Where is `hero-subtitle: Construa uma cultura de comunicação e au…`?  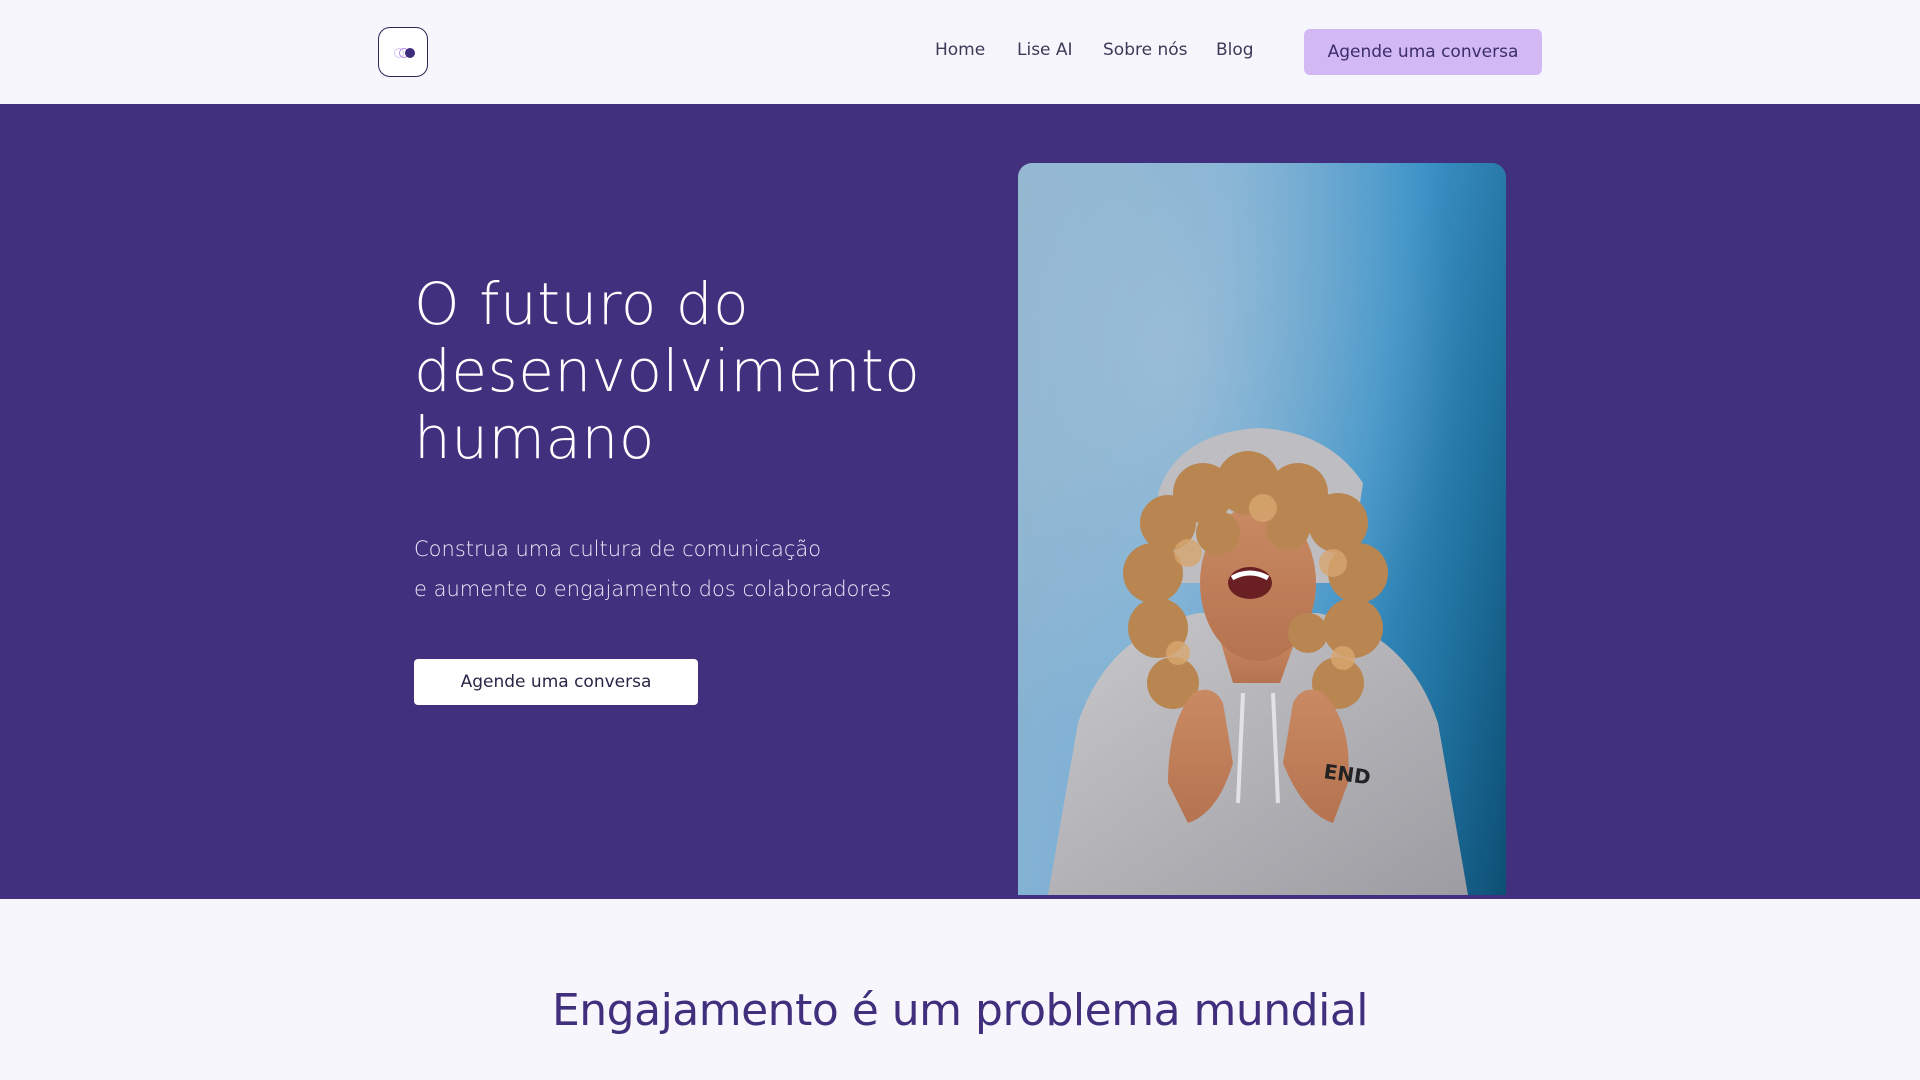
hero-subtitle: Construa uma cultura de comunicação e au… is located at coordinates (652, 569).